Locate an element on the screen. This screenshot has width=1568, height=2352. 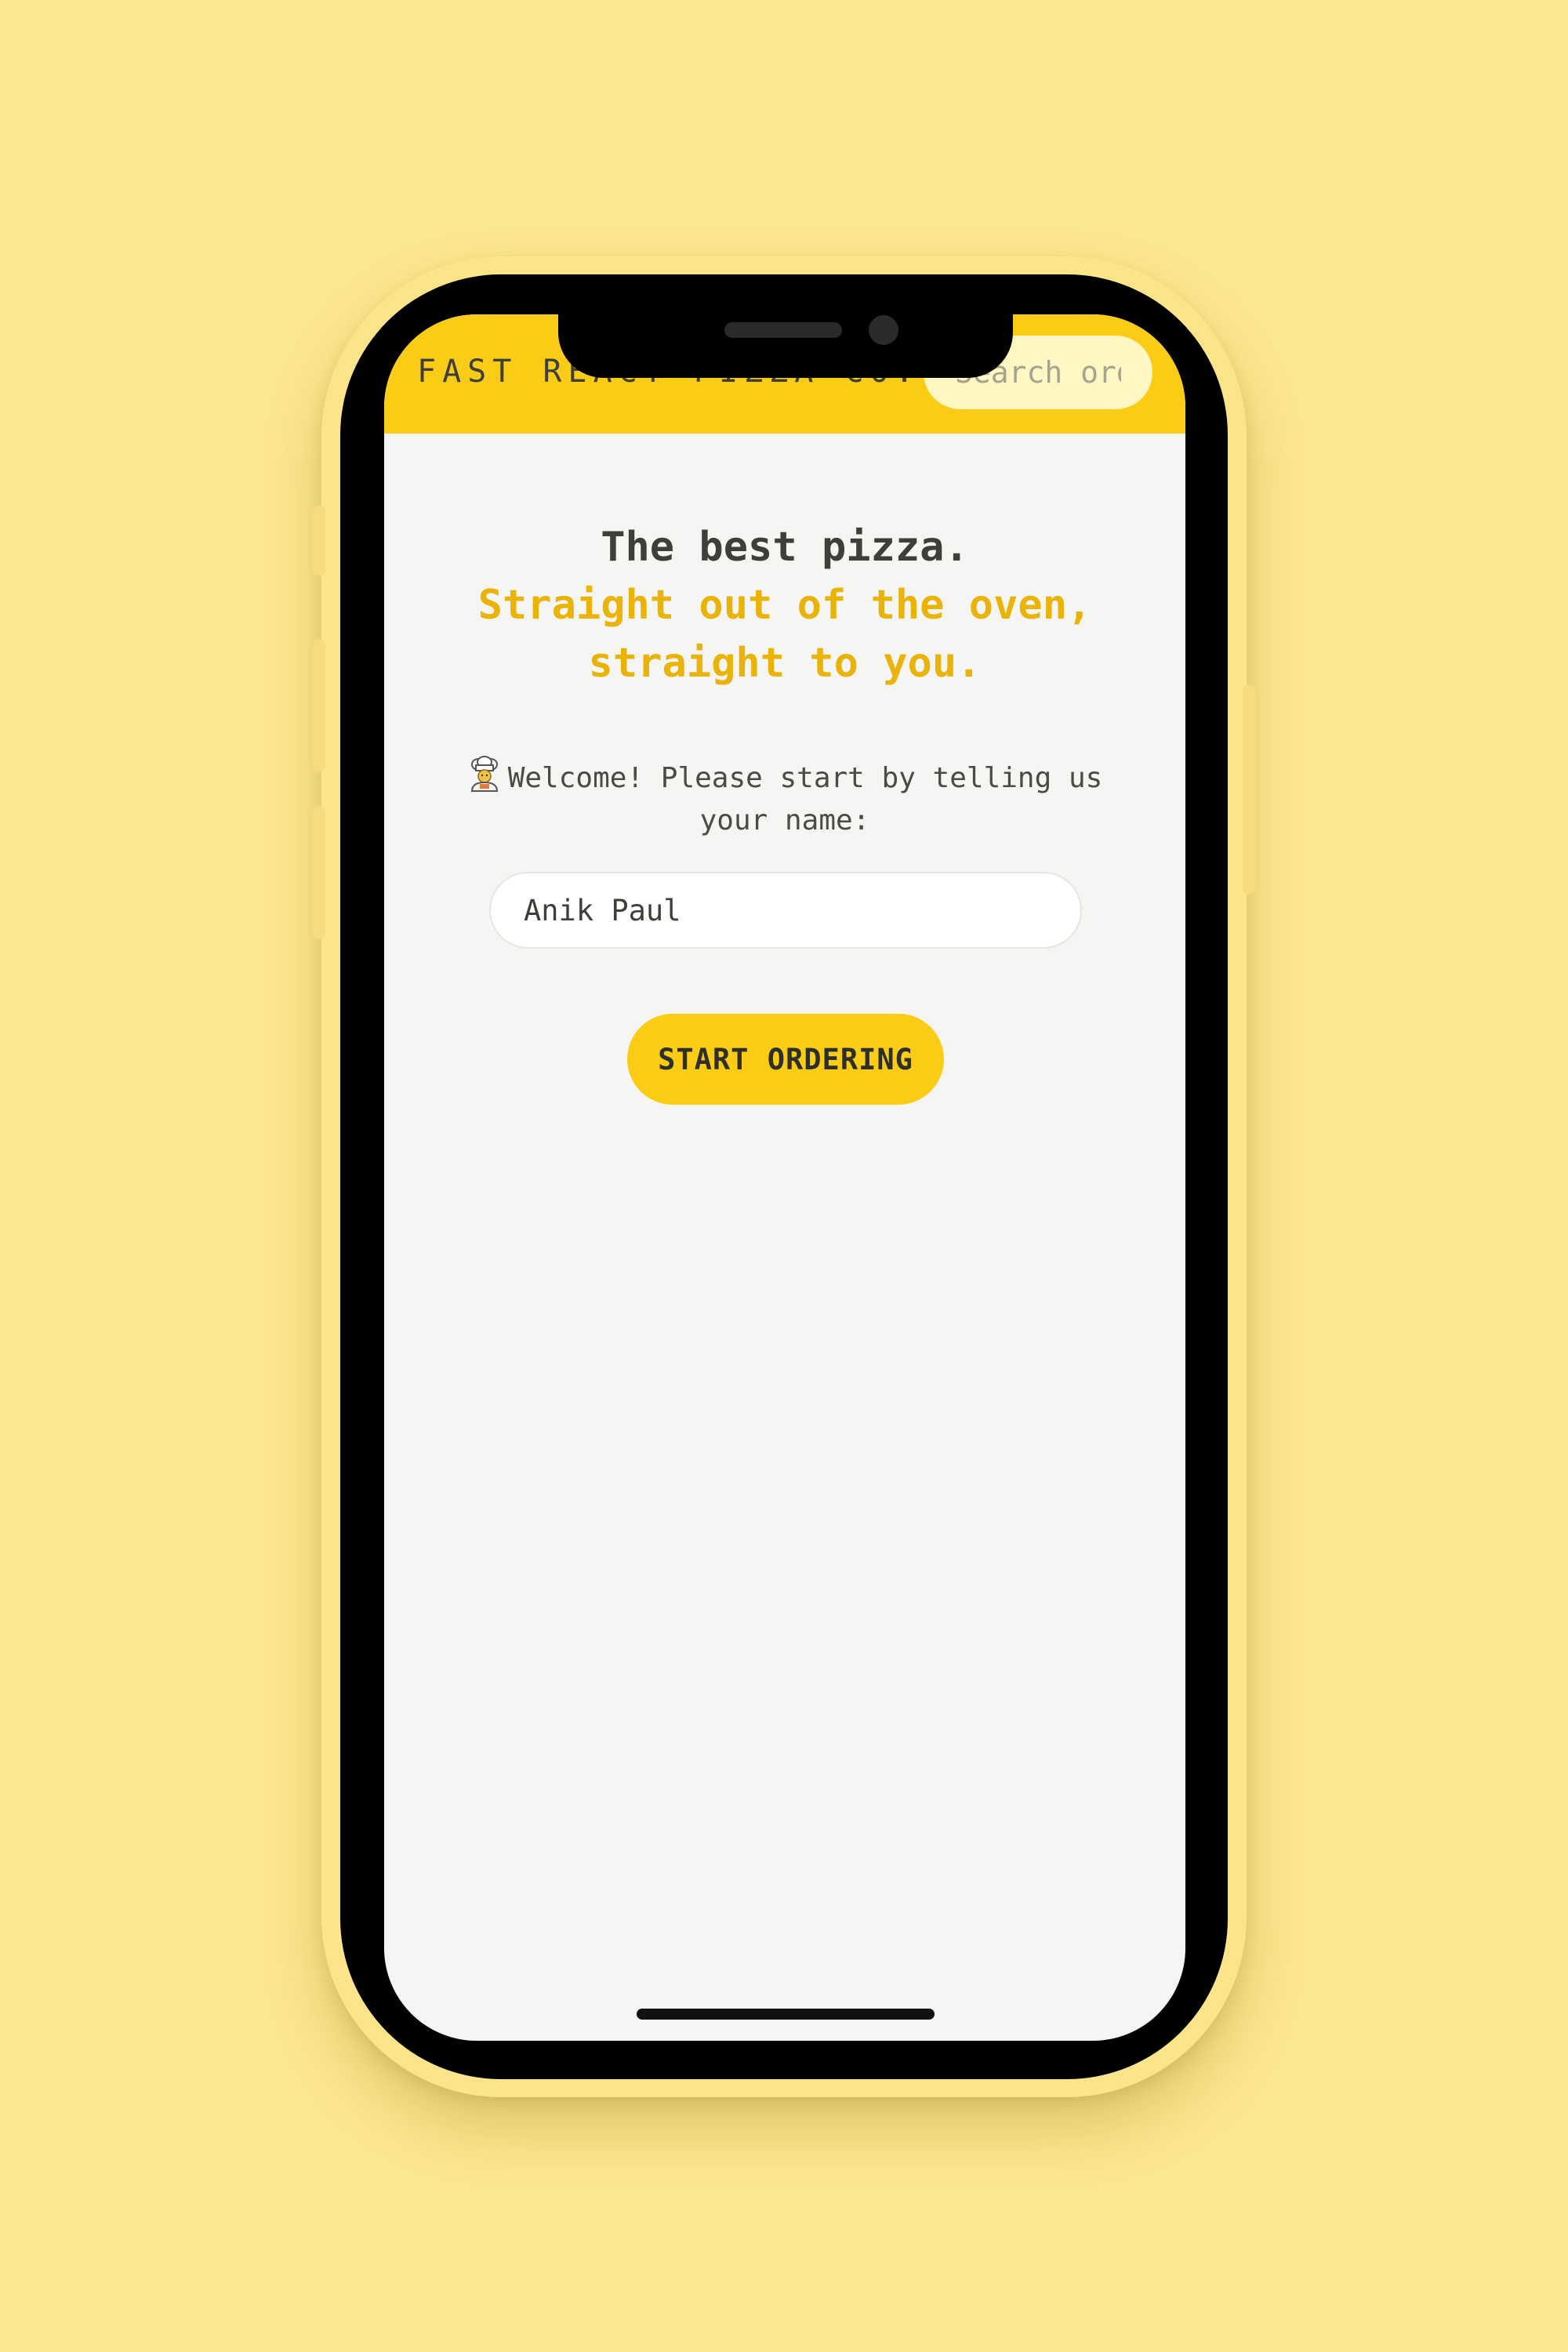
phone-mute-switch is located at coordinates (319, 541).